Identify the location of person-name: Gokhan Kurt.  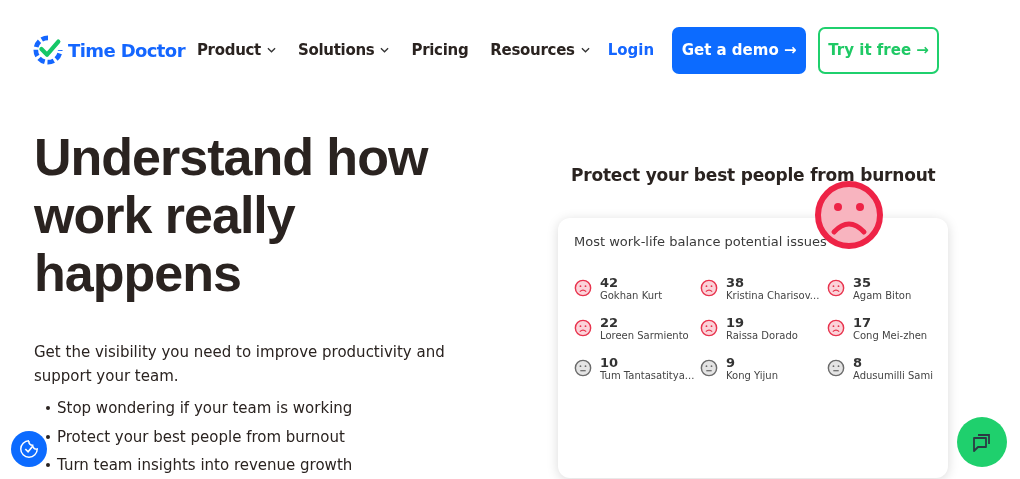
(631, 295).